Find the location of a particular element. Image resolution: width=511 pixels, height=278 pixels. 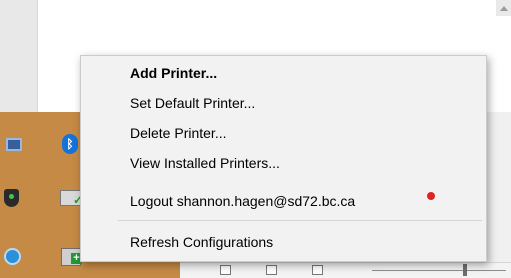

bluetooth-icon: ᛒ is located at coordinates (70, 144).